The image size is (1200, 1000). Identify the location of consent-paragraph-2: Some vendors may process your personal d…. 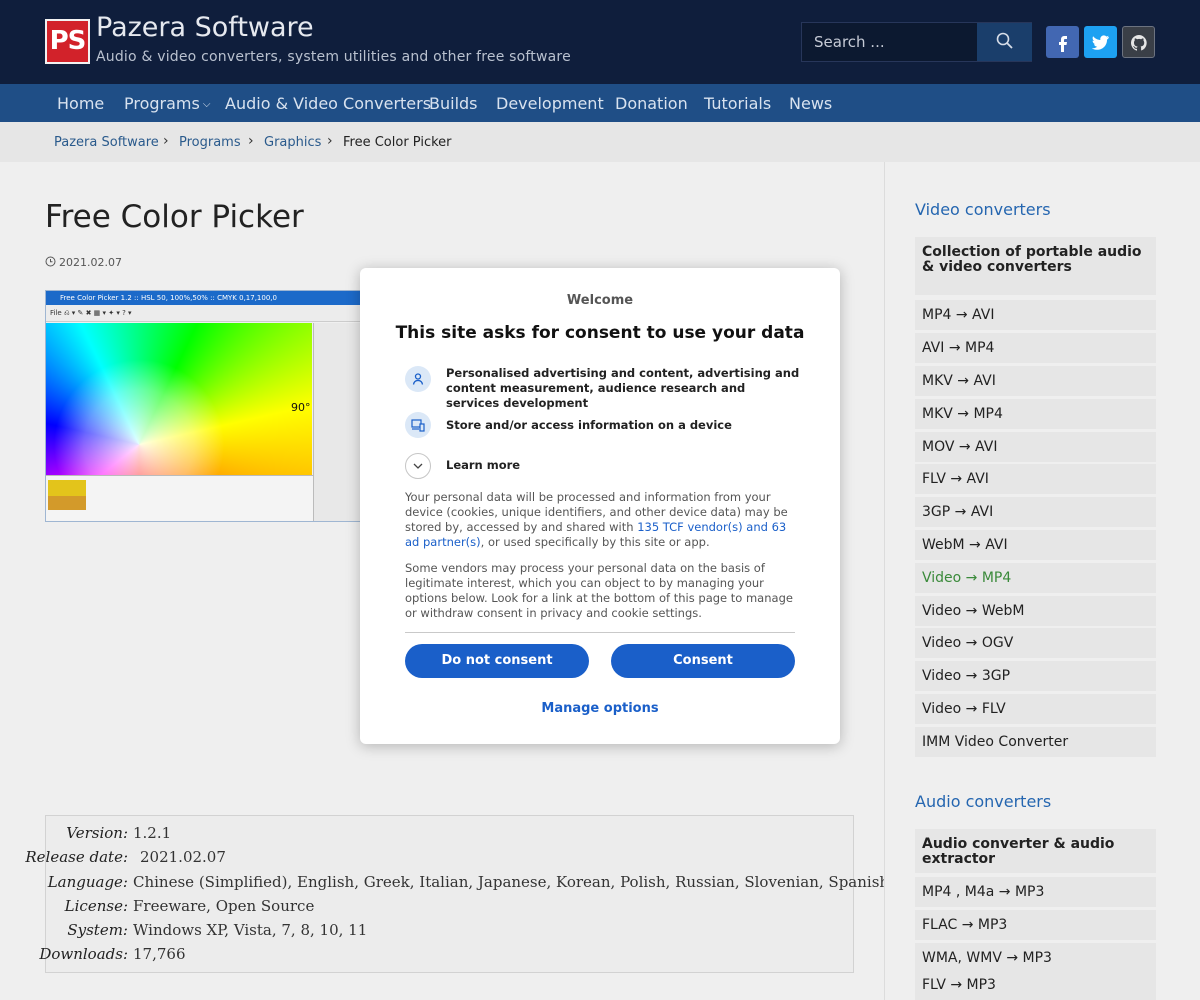
(599, 590).